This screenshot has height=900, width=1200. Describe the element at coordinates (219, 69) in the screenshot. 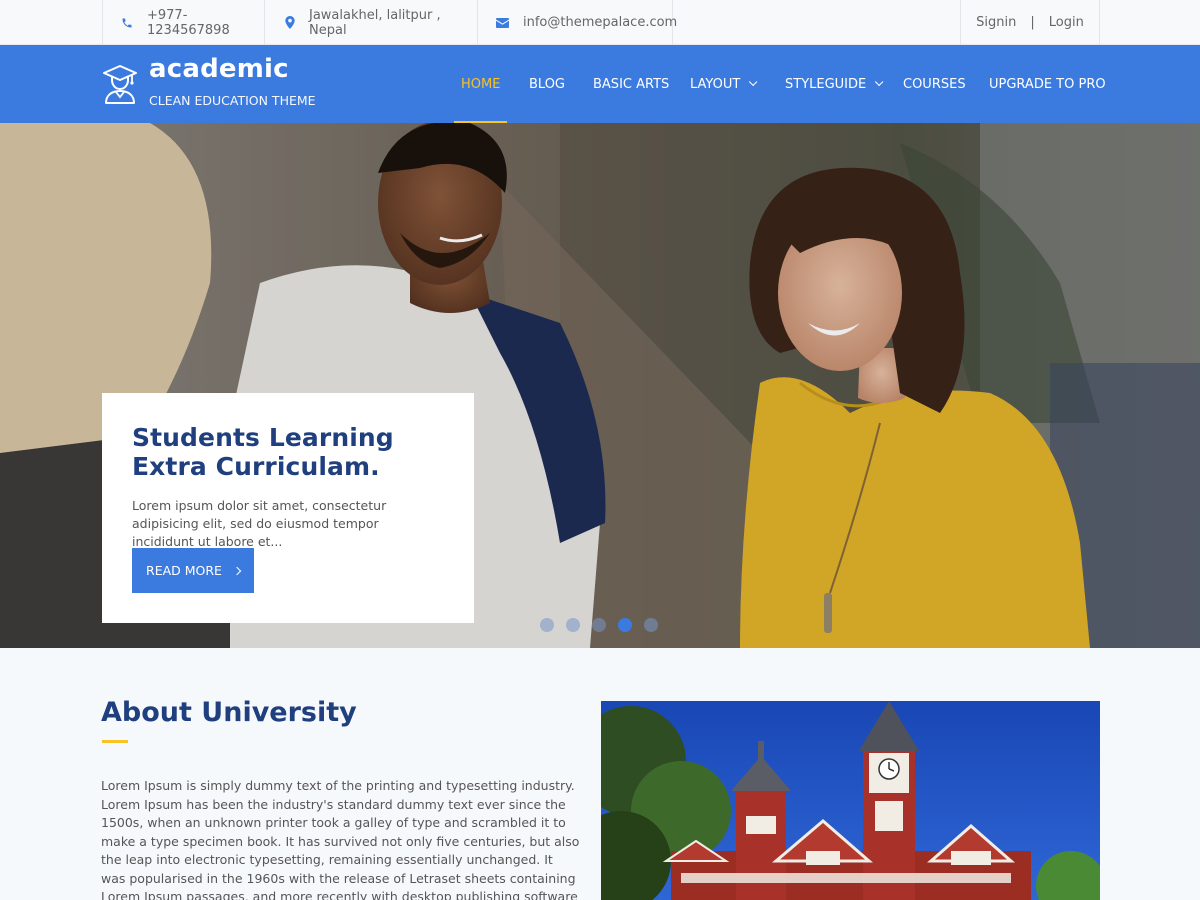

I see `site-title: academic` at that location.